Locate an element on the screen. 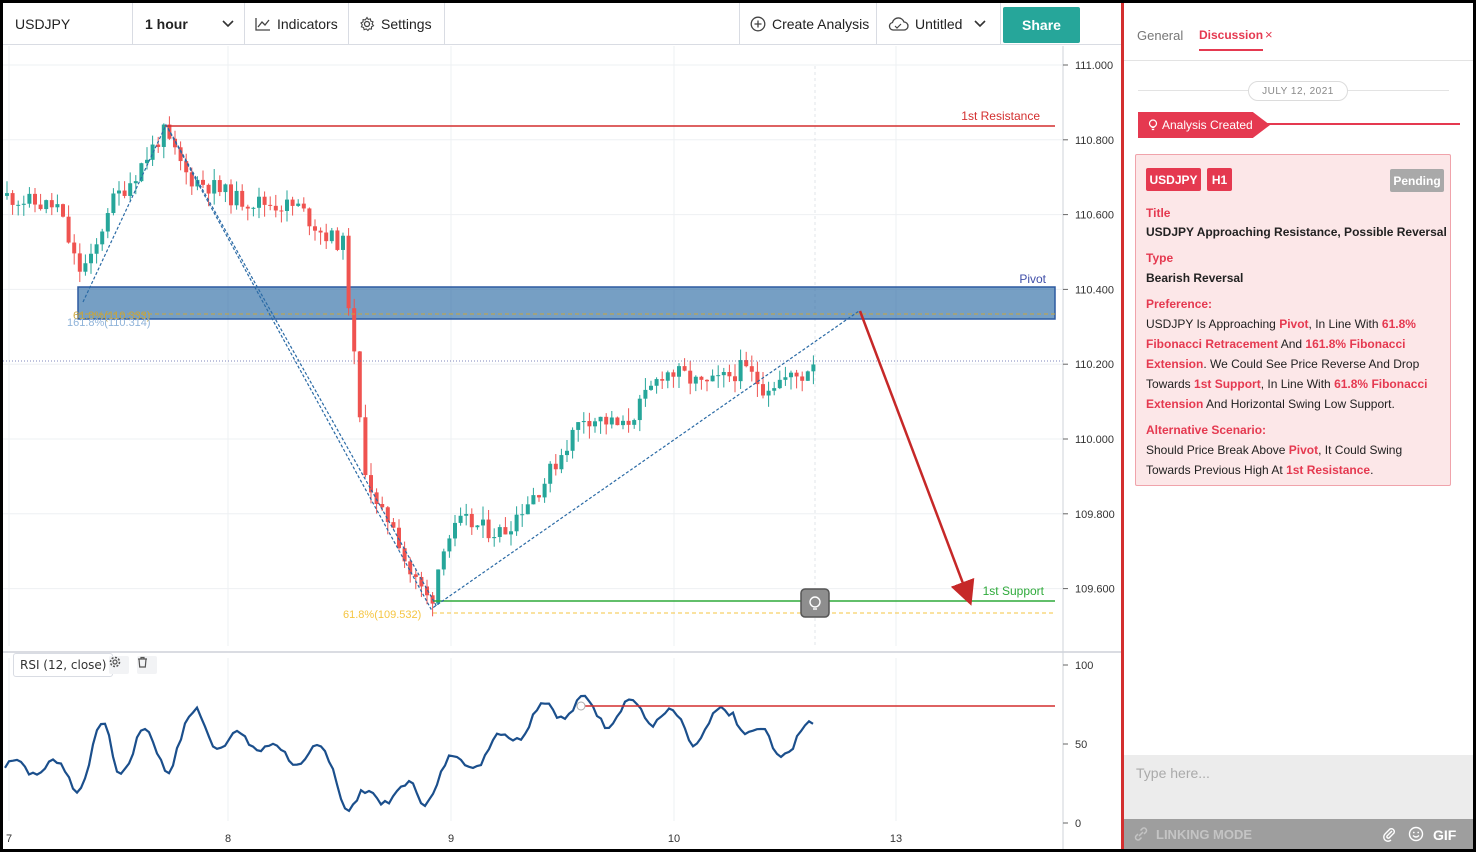 The height and width of the screenshot is (852, 1476). analysis-type: Bearish Reversal is located at coordinates (1195, 278).